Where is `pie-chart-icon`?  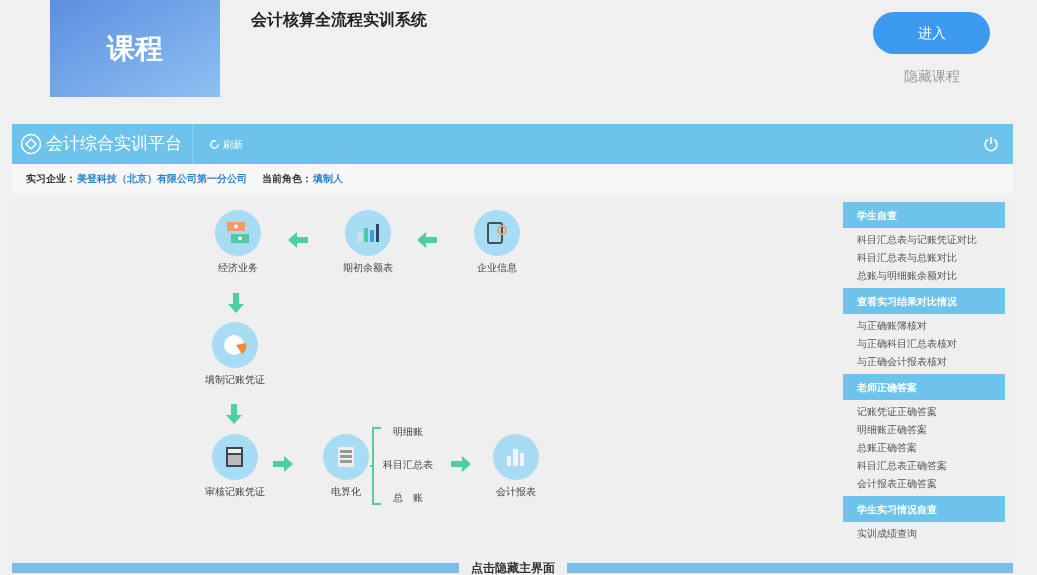 pie-chart-icon is located at coordinates (235, 345).